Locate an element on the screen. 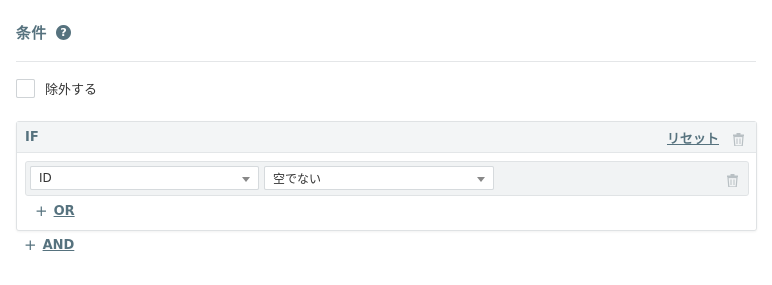 This screenshot has width=772, height=285. operator-select-value: 空でない is located at coordinates (297, 178).